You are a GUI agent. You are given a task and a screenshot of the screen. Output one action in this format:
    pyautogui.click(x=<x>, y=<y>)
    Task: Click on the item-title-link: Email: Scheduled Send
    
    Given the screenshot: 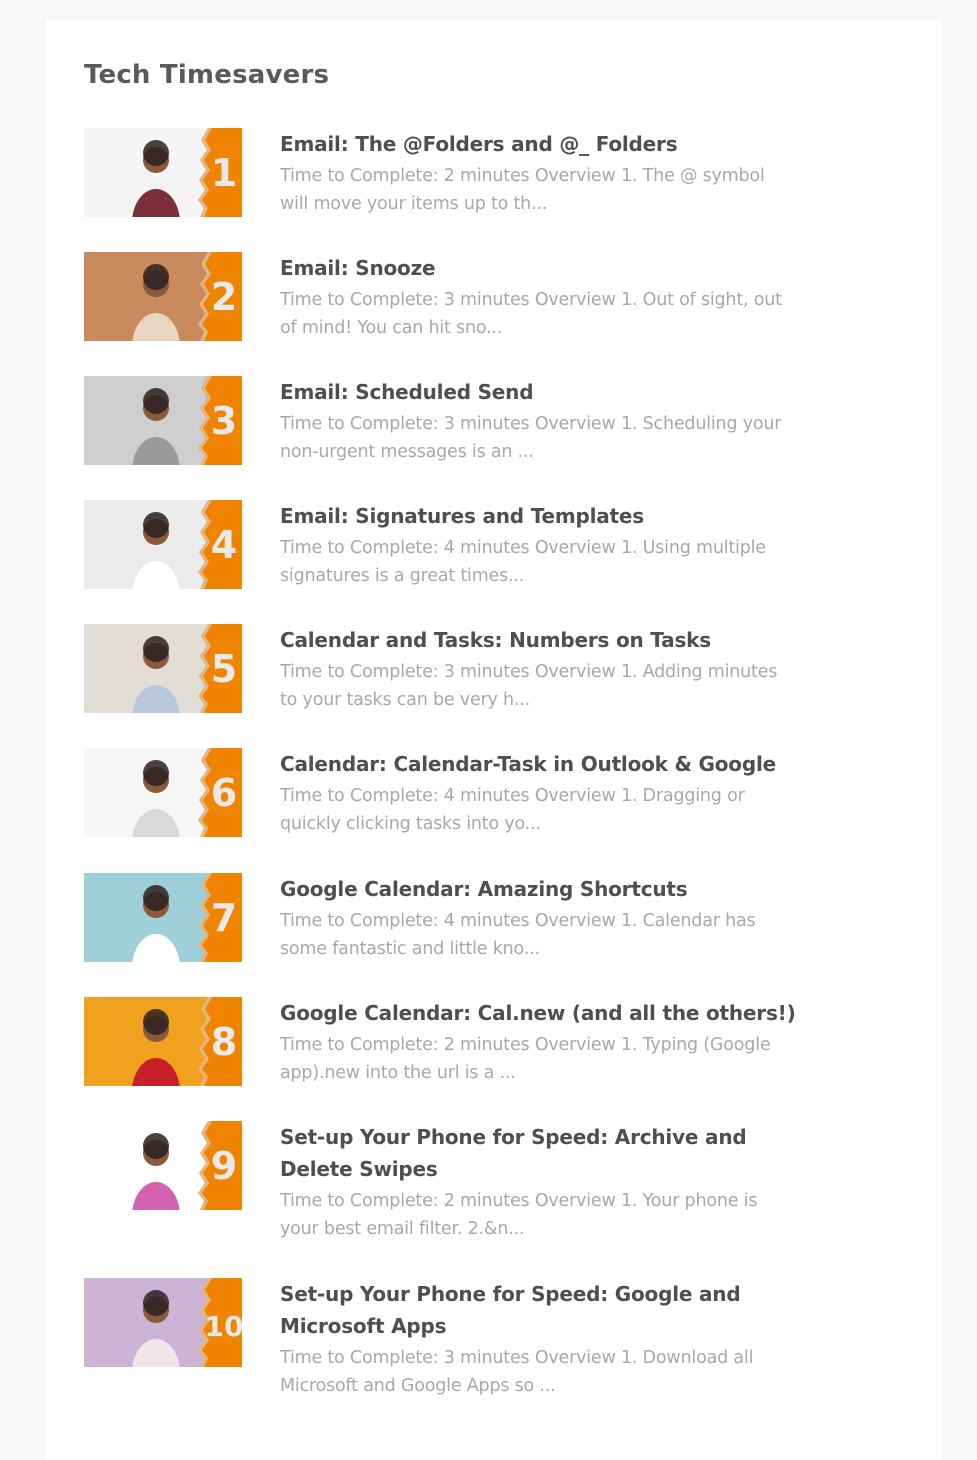 What is the action you would take?
    pyautogui.click(x=540, y=392)
    